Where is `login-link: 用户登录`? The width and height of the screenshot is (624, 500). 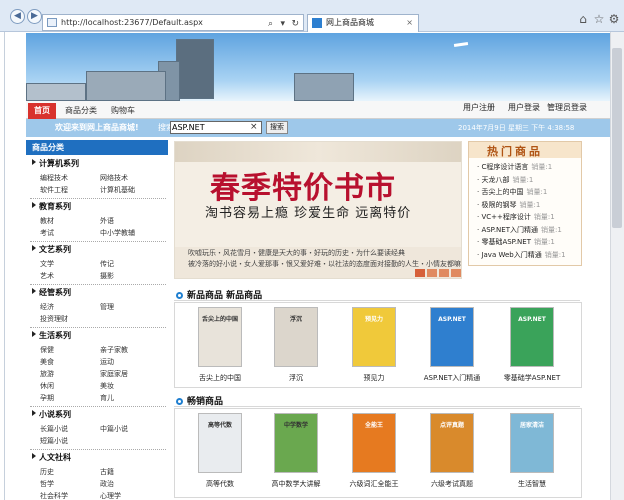
login-link: 用户登录 is located at coordinates (524, 108).